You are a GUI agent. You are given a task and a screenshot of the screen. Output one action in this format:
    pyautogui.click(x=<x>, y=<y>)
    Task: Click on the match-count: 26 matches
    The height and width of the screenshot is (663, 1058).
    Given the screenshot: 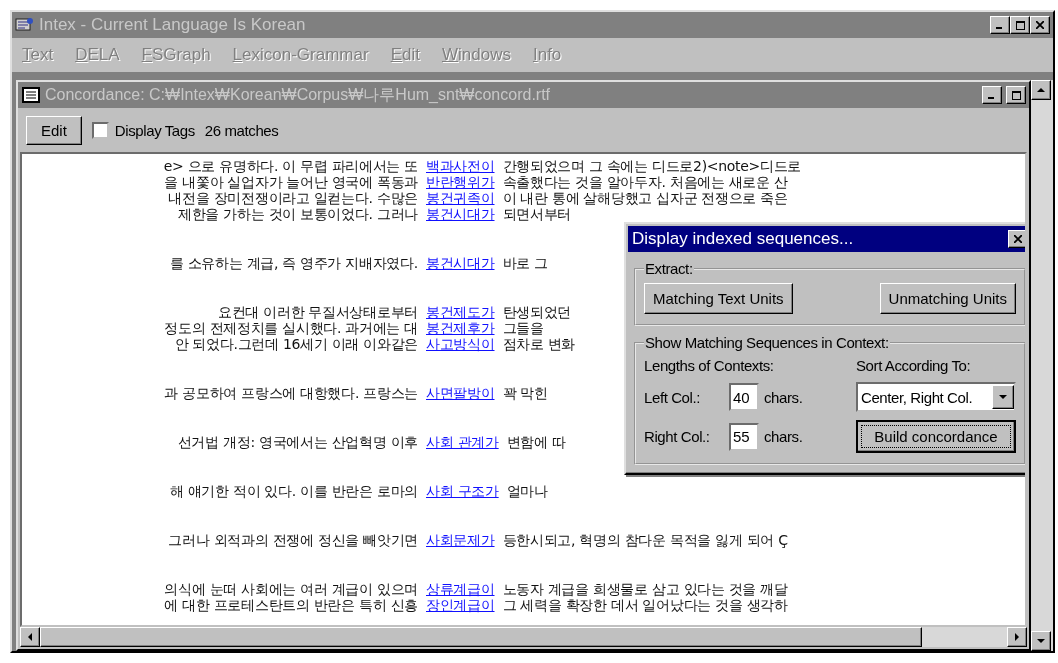 What is the action you would take?
    pyautogui.click(x=241, y=130)
    